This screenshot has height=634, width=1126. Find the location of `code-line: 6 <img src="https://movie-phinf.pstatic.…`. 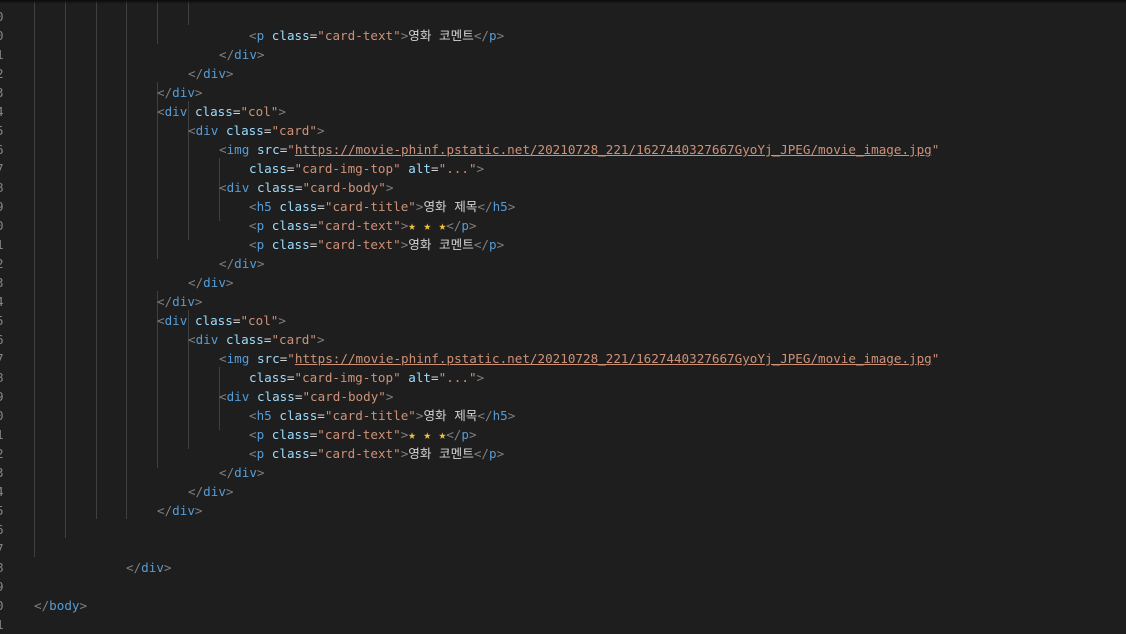

code-line: 6 <img src="https://movie-phinf.pstatic.… is located at coordinates (469, 338).